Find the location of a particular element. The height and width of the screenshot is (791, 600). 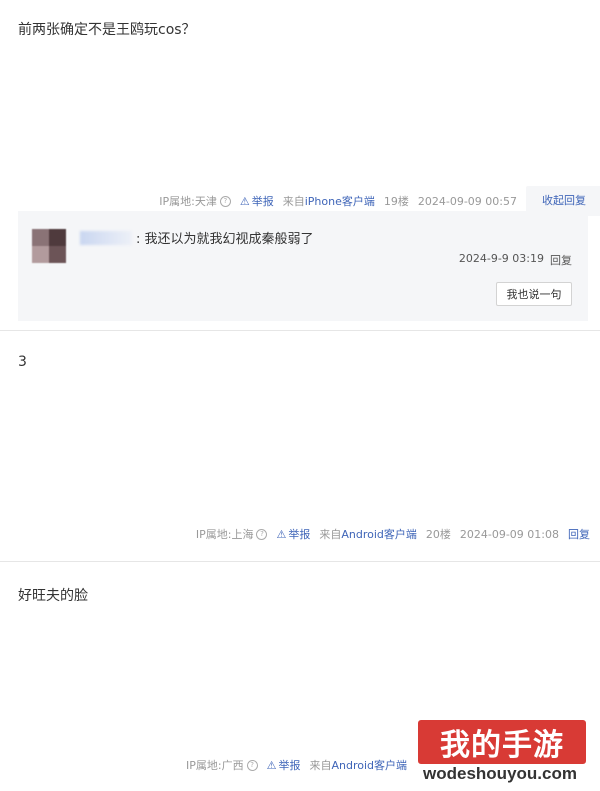

watermark: 我的手游 wodeshouyou.com is located at coordinates (502, 753).